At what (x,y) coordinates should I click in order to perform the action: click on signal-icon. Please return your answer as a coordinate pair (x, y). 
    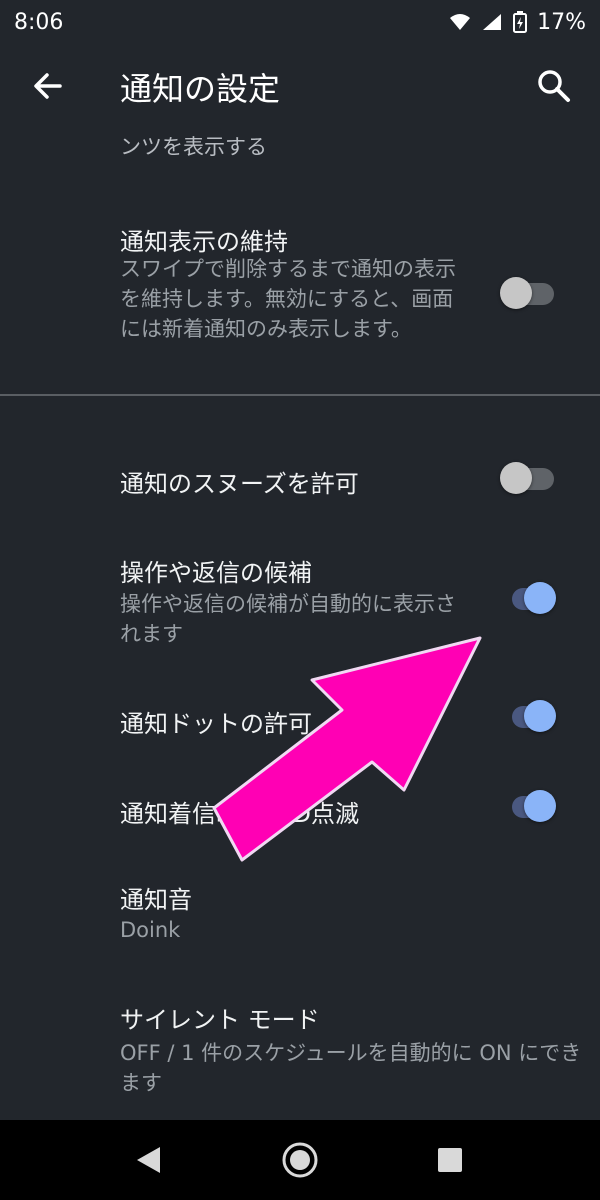
    Looking at the image, I should click on (492, 22).